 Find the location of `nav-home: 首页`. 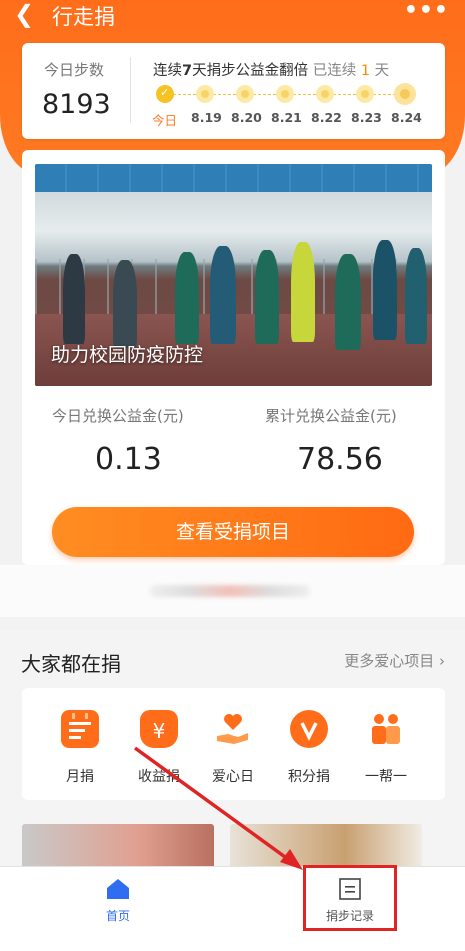

nav-home: 首页 is located at coordinates (118, 900).